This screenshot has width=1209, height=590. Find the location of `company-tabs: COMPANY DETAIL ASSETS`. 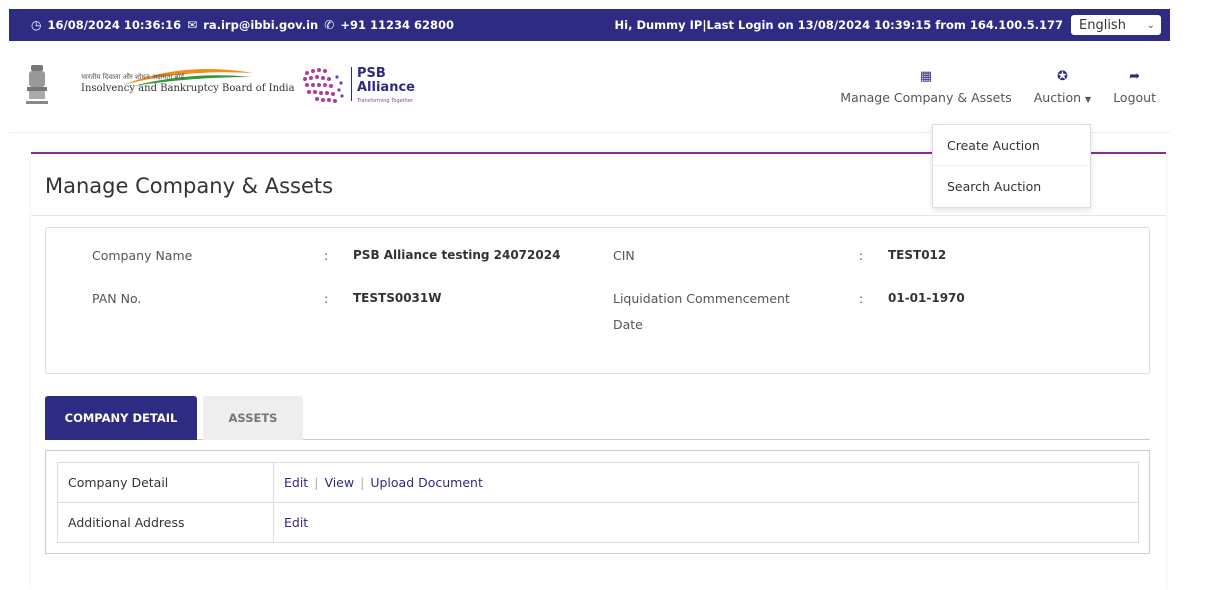

company-tabs: COMPANY DETAIL ASSETS is located at coordinates (597, 418).